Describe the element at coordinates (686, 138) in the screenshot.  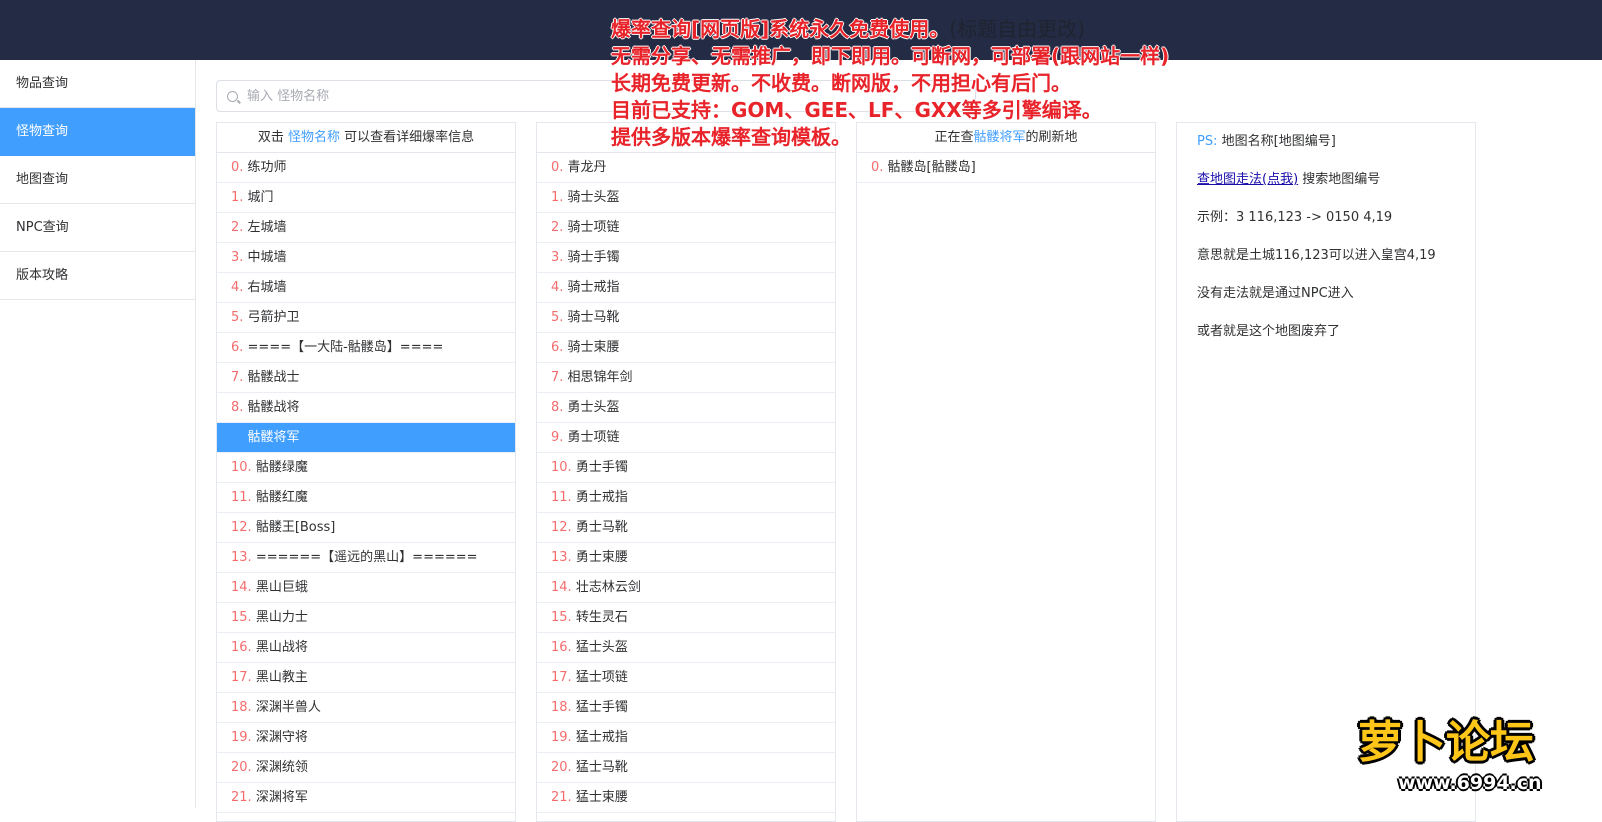
I see `drop-list-header` at that location.